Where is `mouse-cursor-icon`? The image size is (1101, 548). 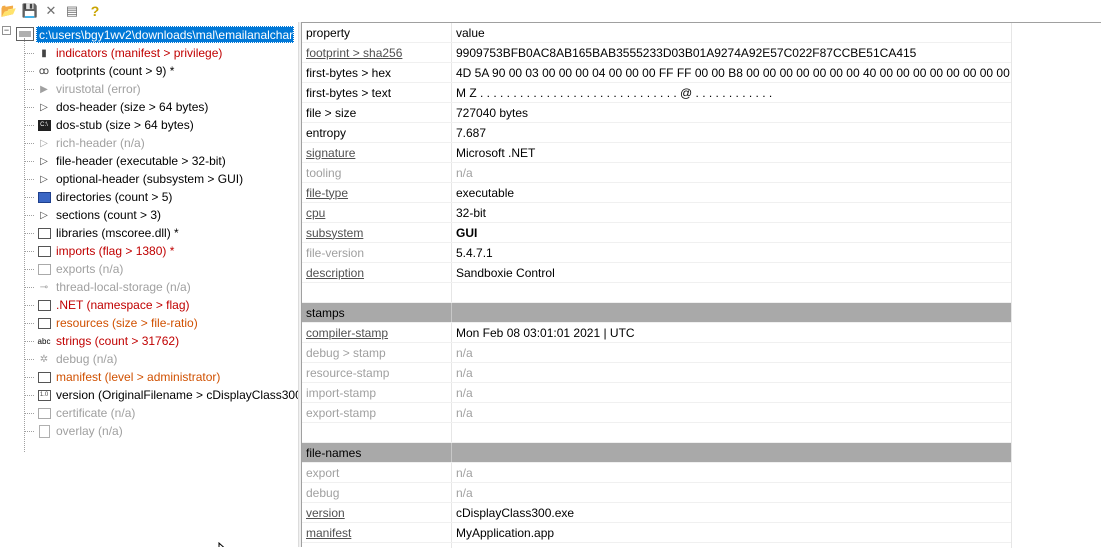 mouse-cursor-icon is located at coordinates (225, 544).